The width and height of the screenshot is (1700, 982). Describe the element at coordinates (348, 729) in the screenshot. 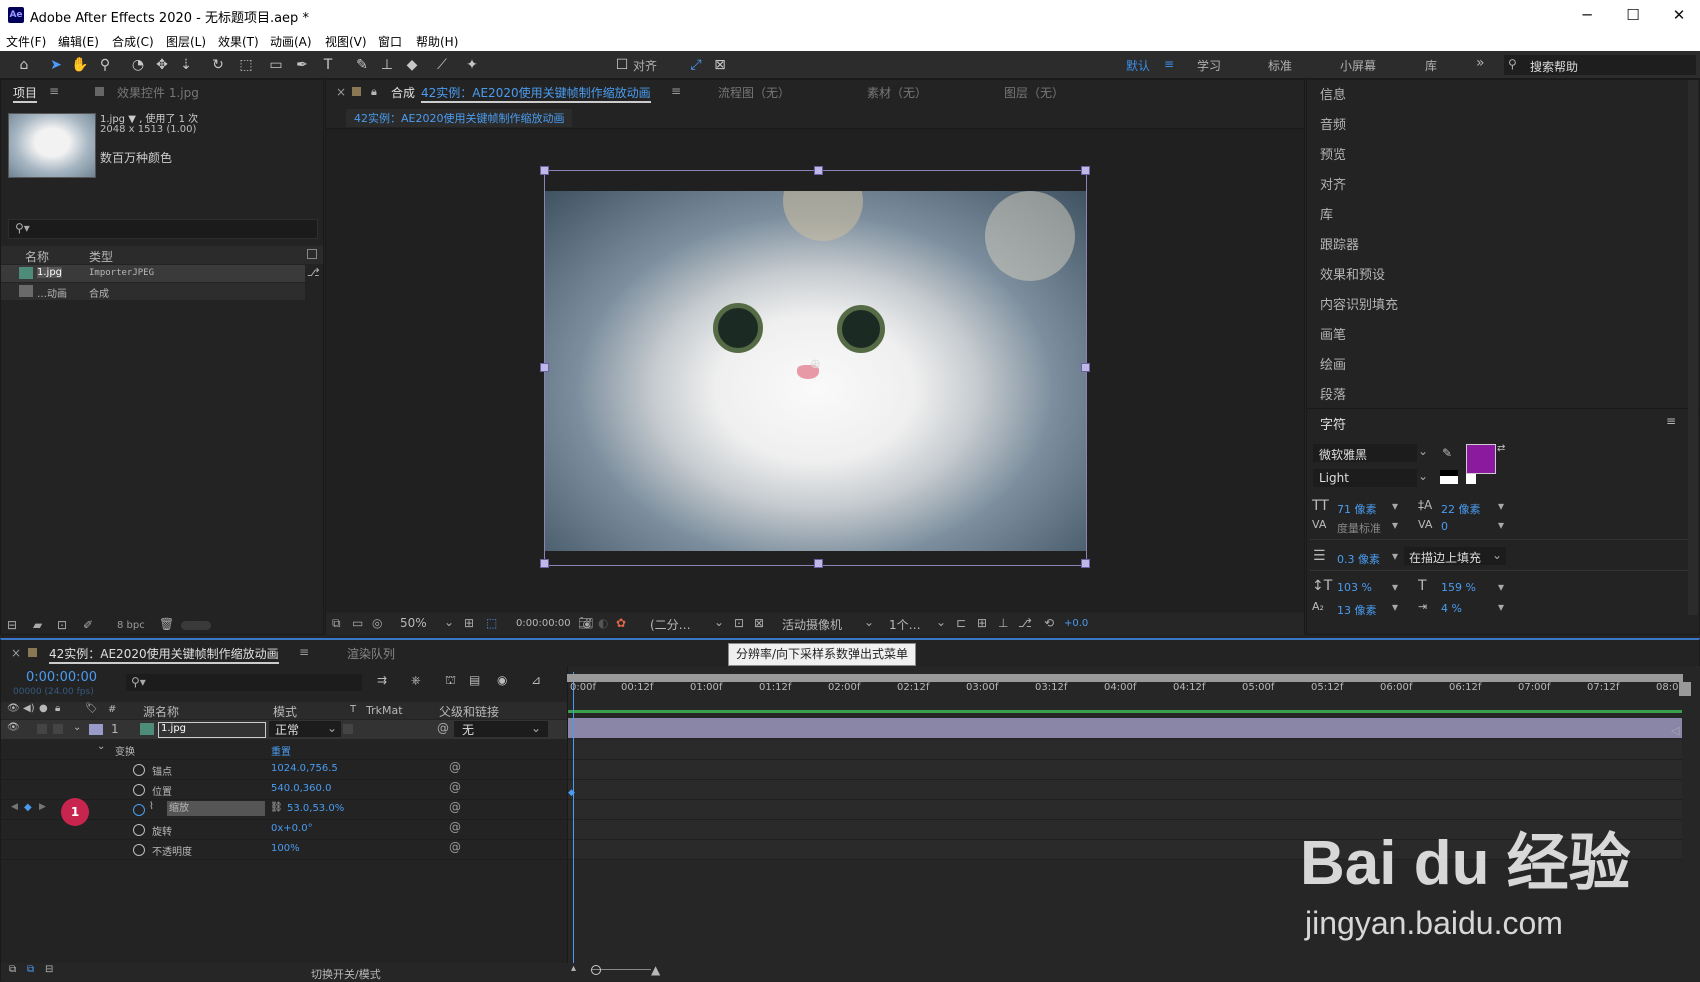

I see `preserve-transparency-box` at that location.